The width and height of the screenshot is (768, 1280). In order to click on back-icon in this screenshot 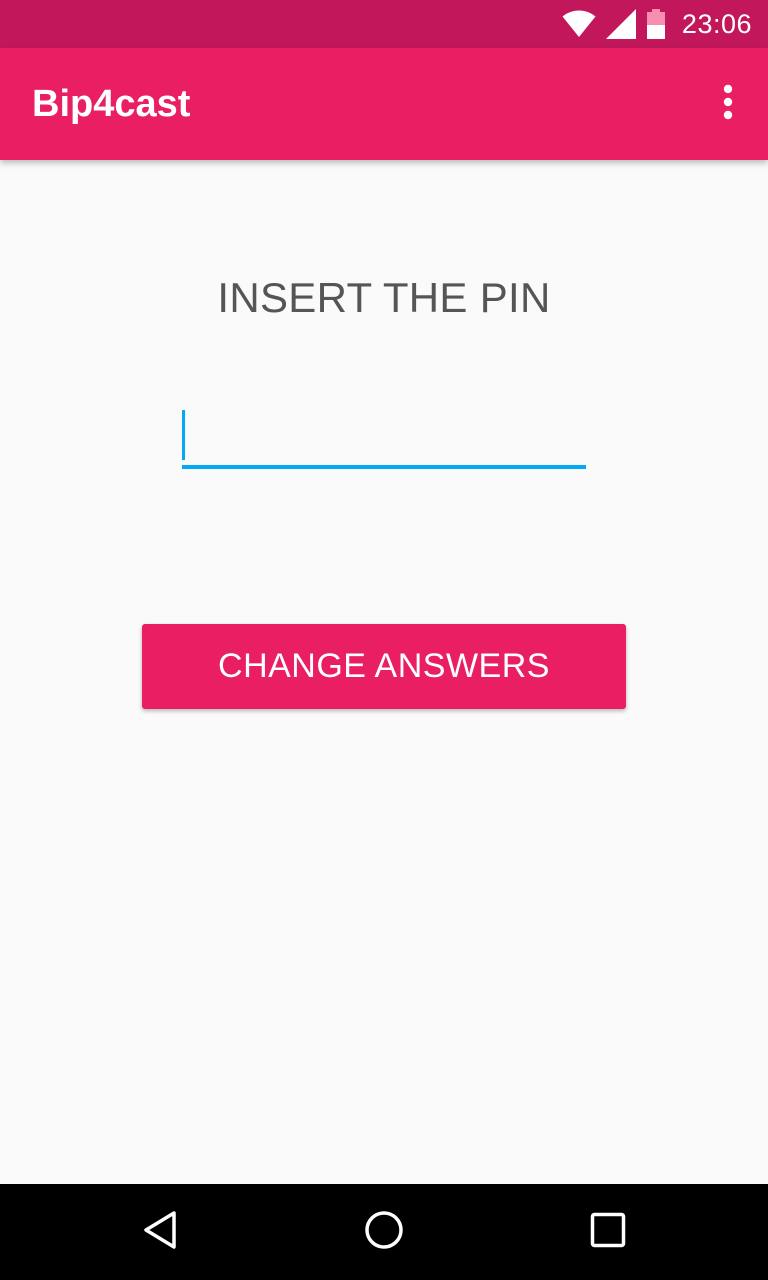, I will do `click(160, 1232)`.